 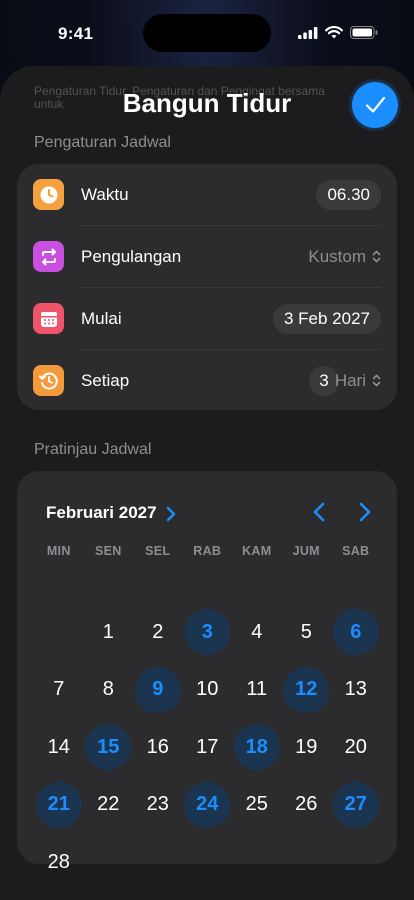 I want to click on calendar-day-selected: 12, so click(x=306, y=689).